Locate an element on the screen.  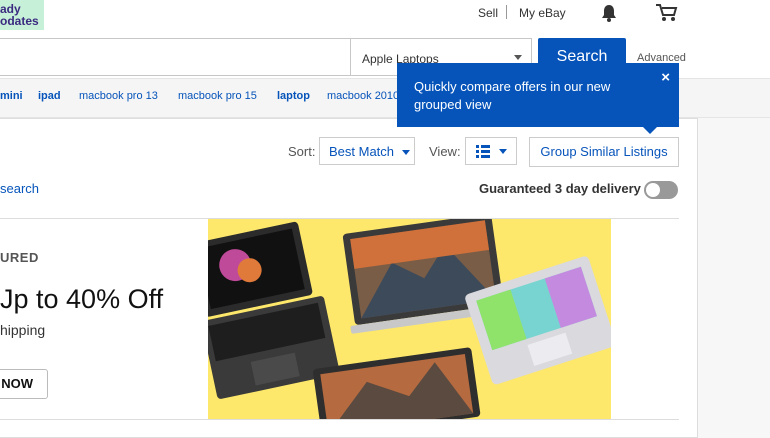
sort-value: Best Match is located at coordinates (362, 151).